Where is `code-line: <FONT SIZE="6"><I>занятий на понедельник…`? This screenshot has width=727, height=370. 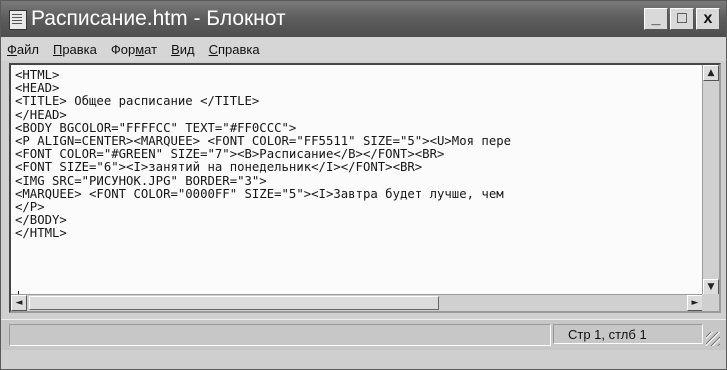
code-line: <FONT SIZE="6"><I>занятий на понедельник… is located at coordinates (219, 167).